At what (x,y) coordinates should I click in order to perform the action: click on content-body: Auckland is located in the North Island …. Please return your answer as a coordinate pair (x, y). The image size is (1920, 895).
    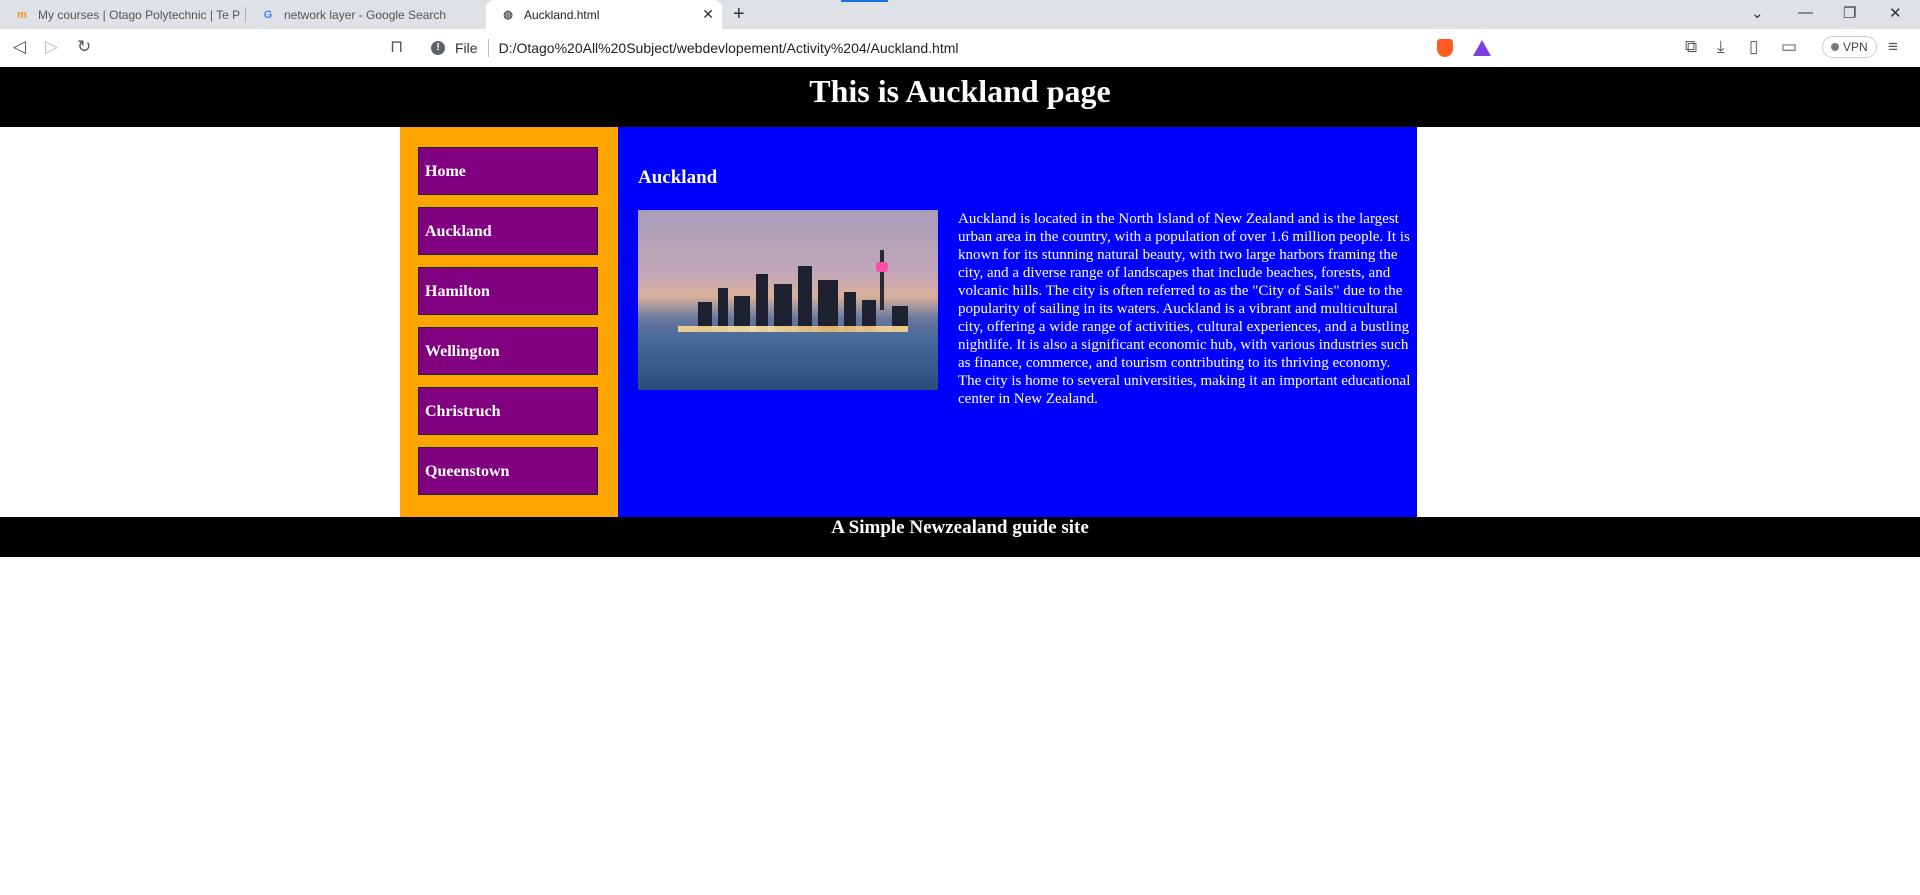
    Looking at the image, I should click on (1027, 309).